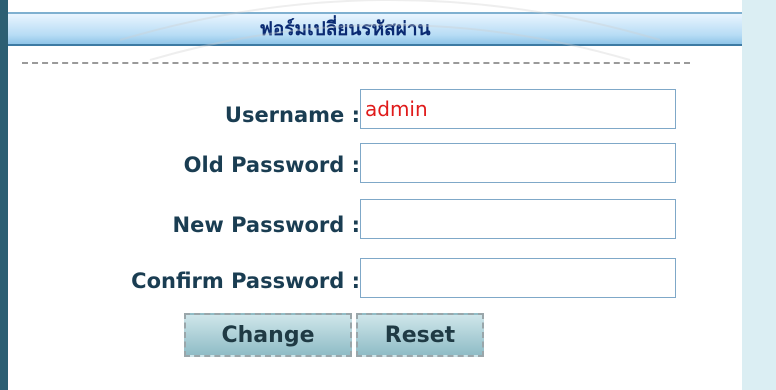  I want to click on new-password-field, so click(518, 219).